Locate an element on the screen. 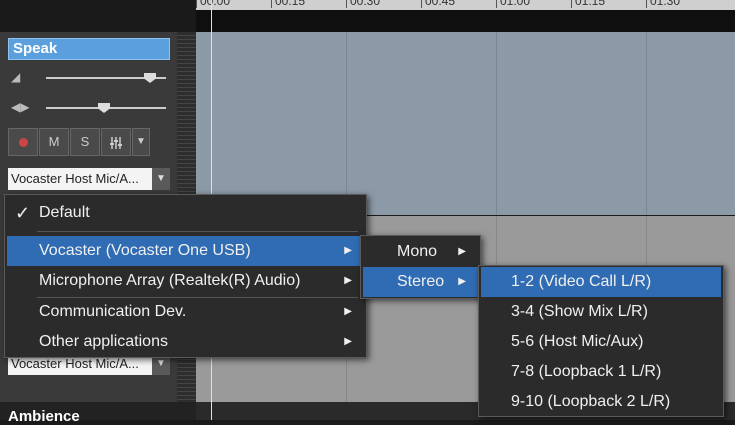 The image size is (735, 425). menu-item-channel-7-8: 7-8 (Loopback 1 L/R) is located at coordinates (601, 372).